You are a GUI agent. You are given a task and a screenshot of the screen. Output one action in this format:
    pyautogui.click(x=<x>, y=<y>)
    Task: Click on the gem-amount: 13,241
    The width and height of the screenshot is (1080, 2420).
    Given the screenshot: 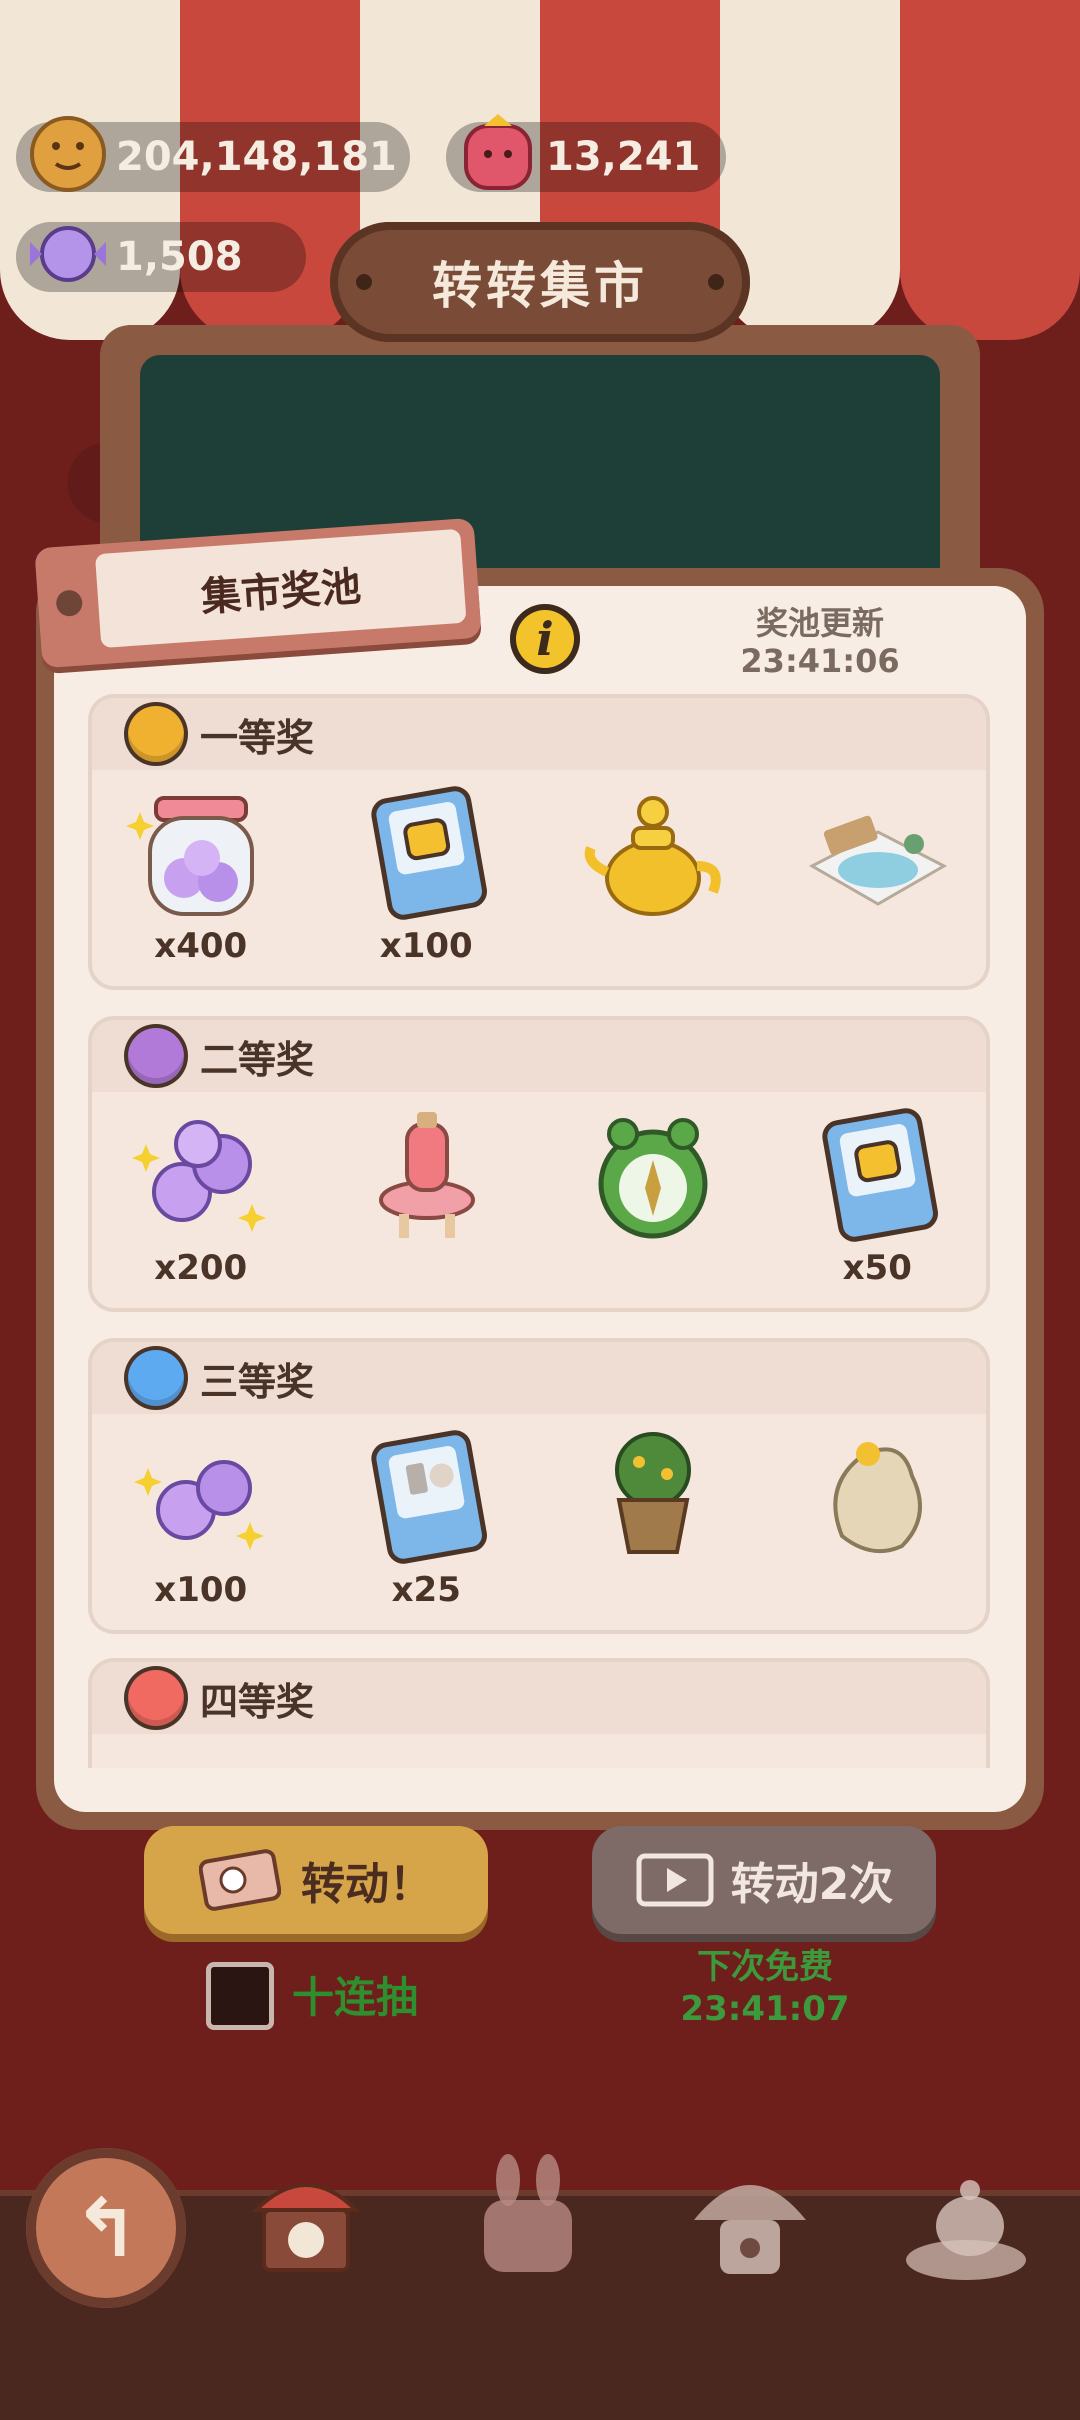 What is the action you would take?
    pyautogui.click(x=623, y=157)
    